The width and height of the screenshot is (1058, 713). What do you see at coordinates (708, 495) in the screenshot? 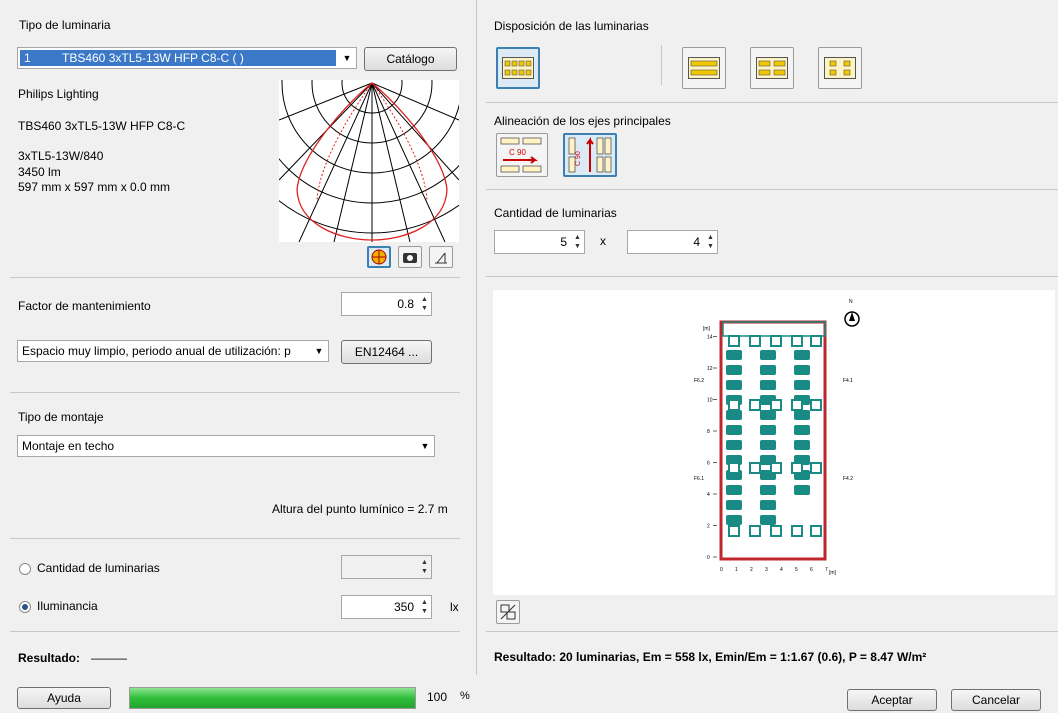
I see `y-tick-label: 4` at bounding box center [708, 495].